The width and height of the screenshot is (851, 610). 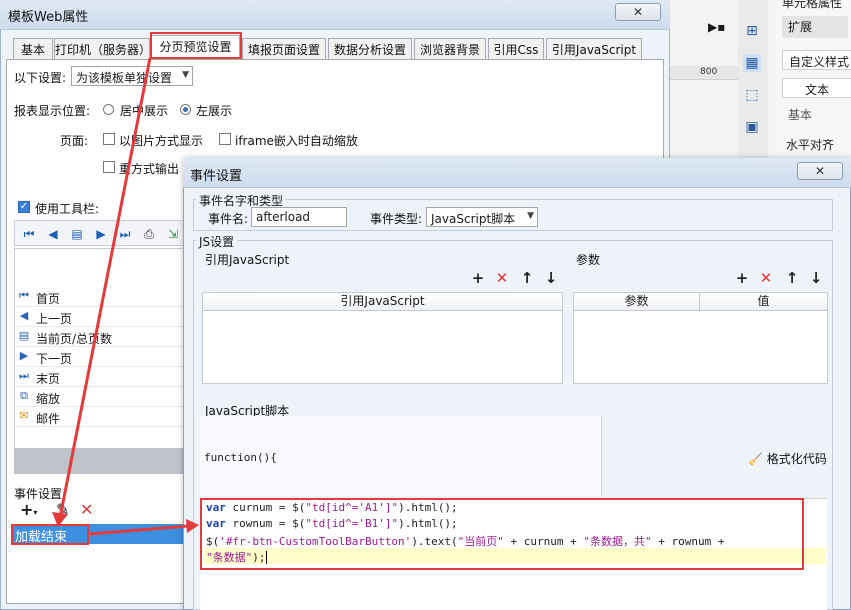 What do you see at coordinates (185, 109) in the screenshot?
I see `radio-left` at bounding box center [185, 109].